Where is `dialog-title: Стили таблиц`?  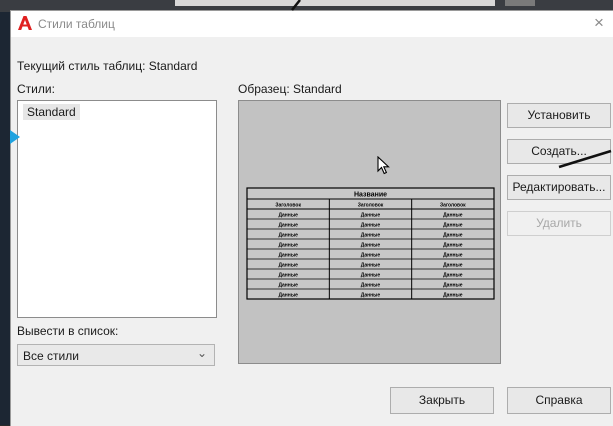
dialog-title: Стили таблиц is located at coordinates (76, 24).